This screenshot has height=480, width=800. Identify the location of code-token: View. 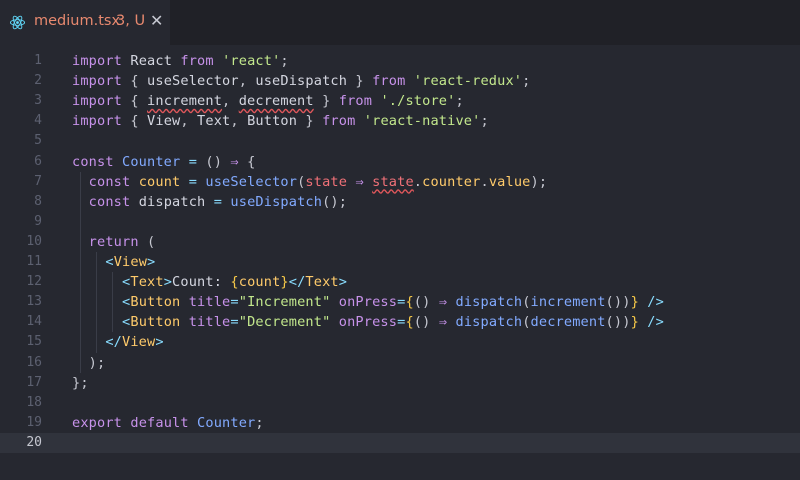
(130, 262).